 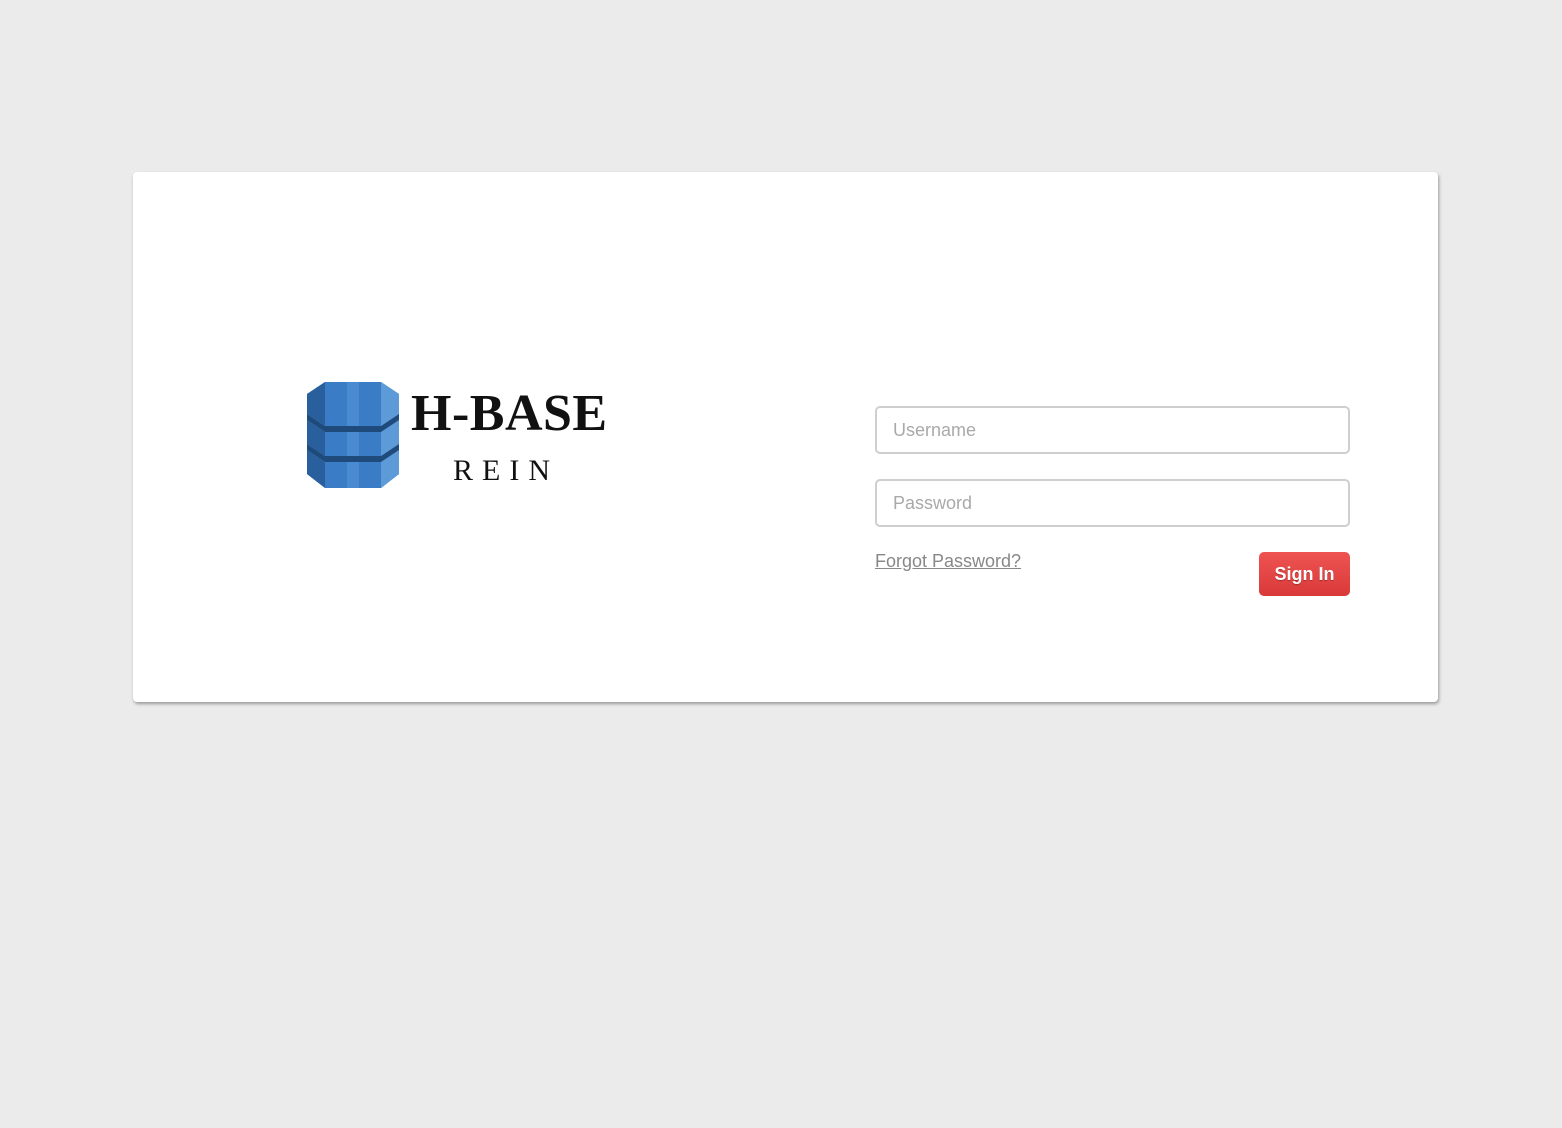 What do you see at coordinates (1112, 574) in the screenshot?
I see `form-actions: Forgot Password? Sign In` at bounding box center [1112, 574].